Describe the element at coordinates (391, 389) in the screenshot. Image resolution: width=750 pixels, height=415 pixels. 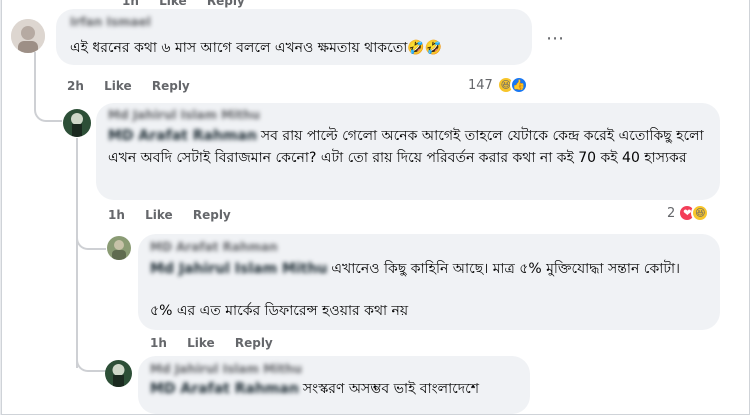
I see `reply-body: সংস্করণ অসম্ভব ভাই বাংলাদেশে` at that location.